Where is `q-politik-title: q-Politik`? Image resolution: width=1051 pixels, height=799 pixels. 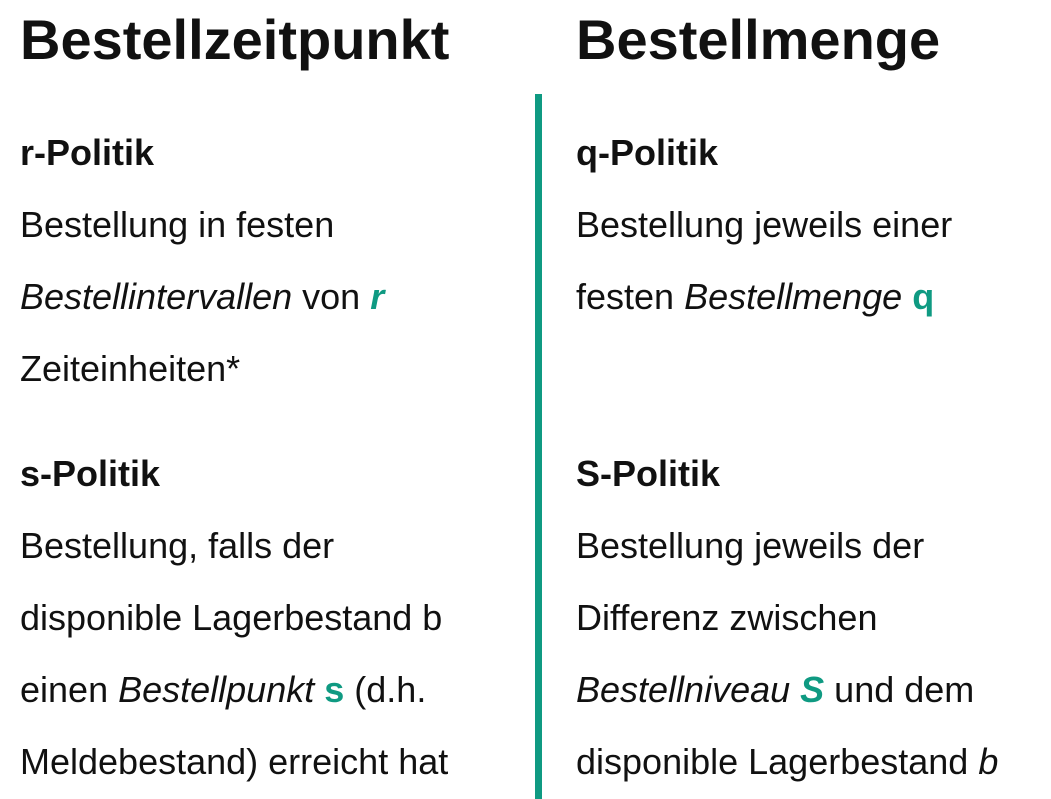 q-politik-title: q-Politik is located at coordinates (647, 152).